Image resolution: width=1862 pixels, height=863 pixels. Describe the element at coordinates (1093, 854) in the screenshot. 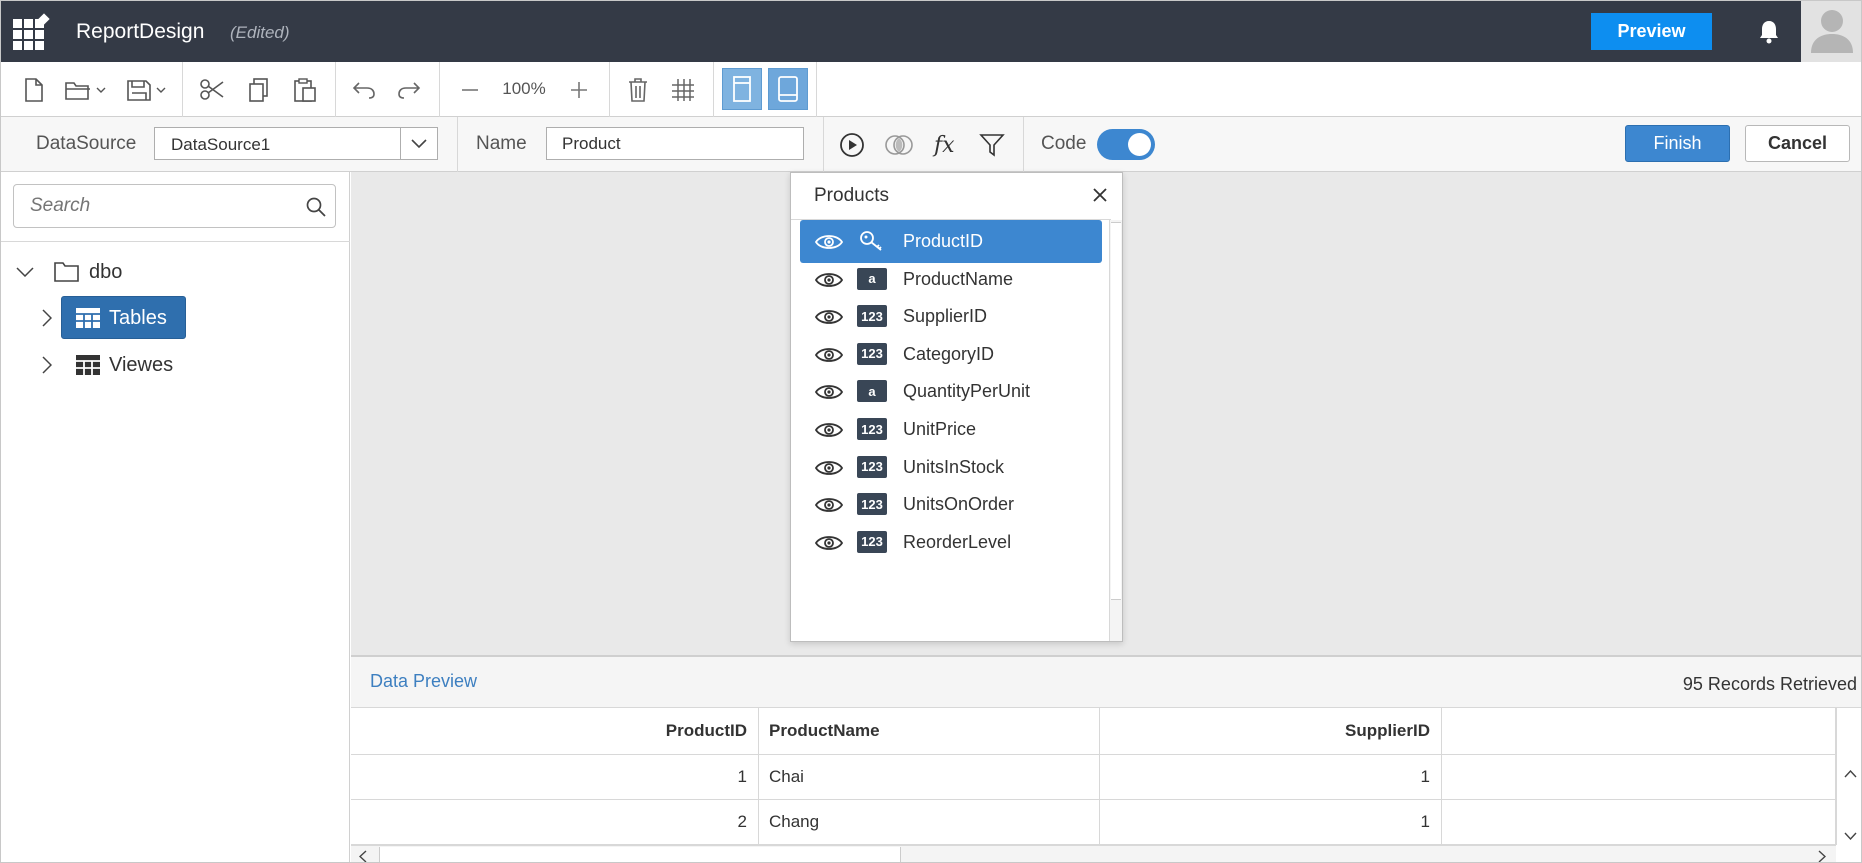

I see `grid-horizontal-scrollbar` at that location.